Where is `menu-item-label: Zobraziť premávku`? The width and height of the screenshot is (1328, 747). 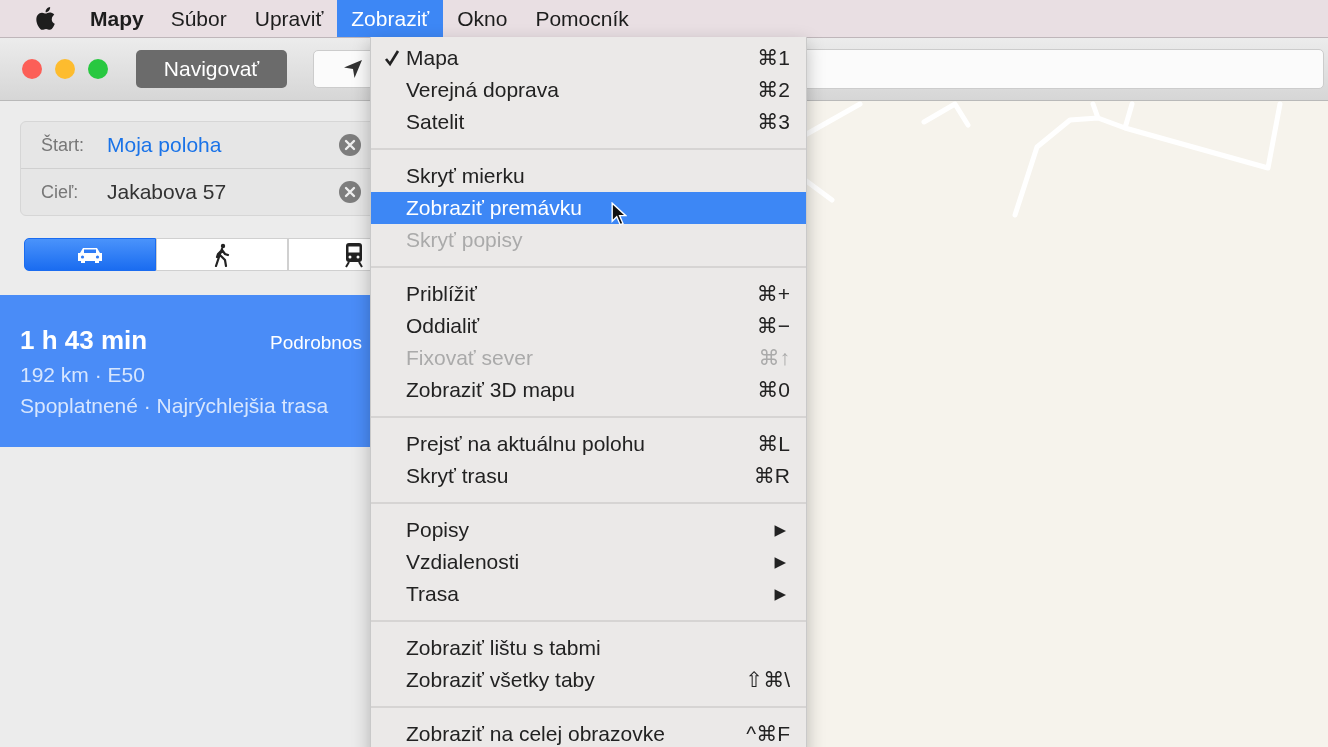
menu-item-label: Zobraziť premávku is located at coordinates (494, 208).